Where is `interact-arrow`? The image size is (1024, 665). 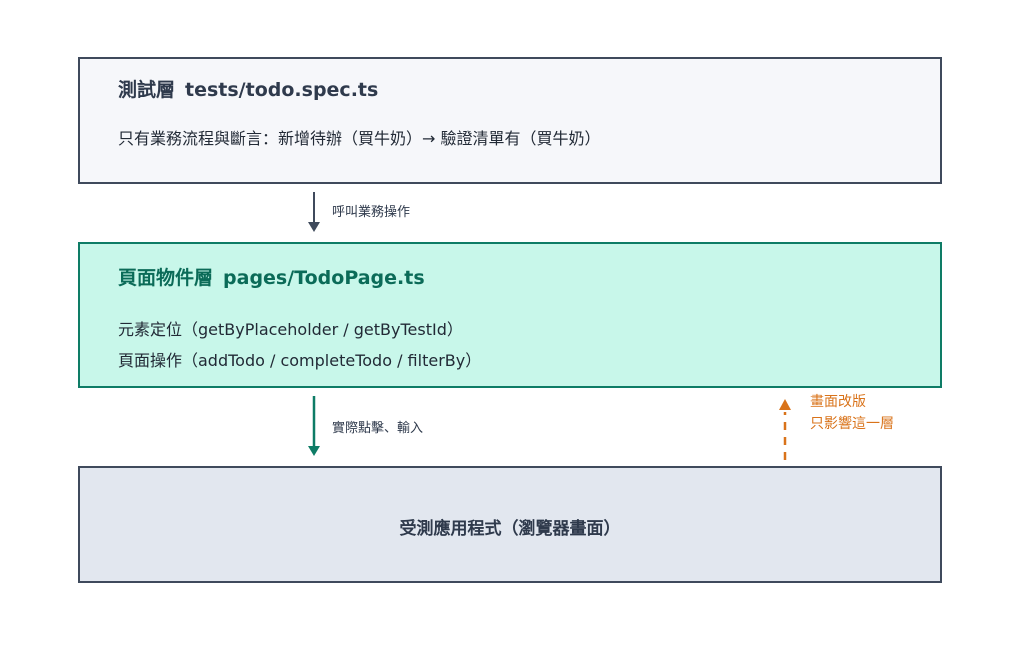 interact-arrow is located at coordinates (314, 426).